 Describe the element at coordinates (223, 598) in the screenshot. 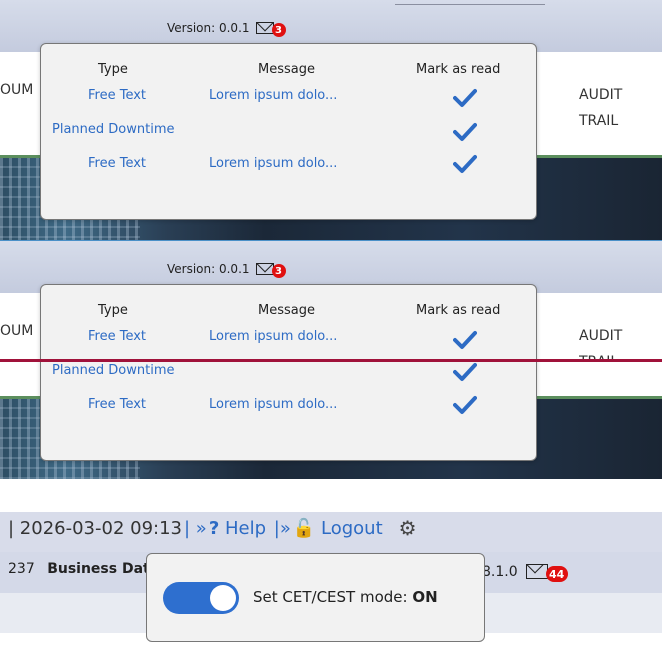

I see `toggle-knob` at that location.